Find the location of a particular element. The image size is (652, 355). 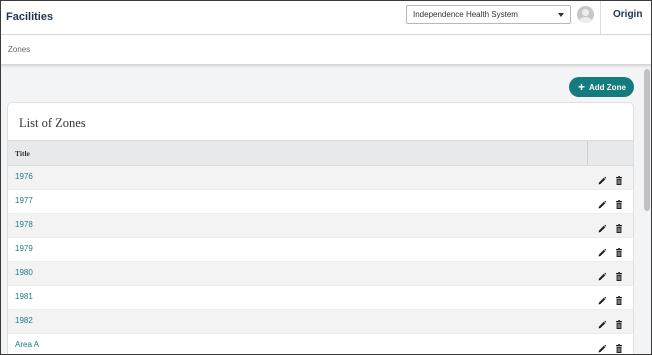

zone-title-link: 1979 is located at coordinates (24, 248).